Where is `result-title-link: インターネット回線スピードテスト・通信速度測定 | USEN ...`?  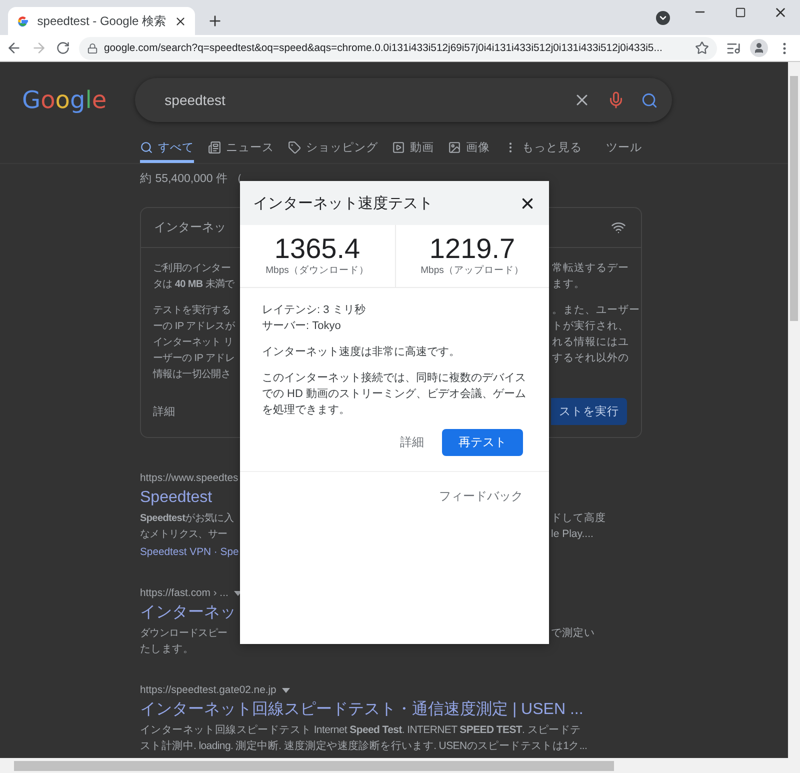
result-title-link: インターネット回線スピードテスト・通信速度測定 | USEN ... is located at coordinates (464, 710).